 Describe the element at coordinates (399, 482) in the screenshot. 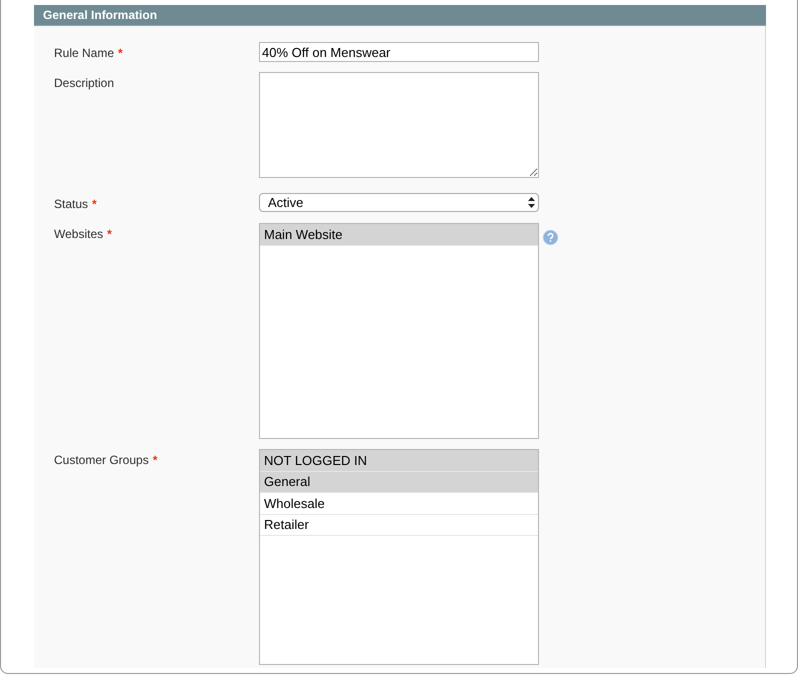

I see `list-option: General` at that location.